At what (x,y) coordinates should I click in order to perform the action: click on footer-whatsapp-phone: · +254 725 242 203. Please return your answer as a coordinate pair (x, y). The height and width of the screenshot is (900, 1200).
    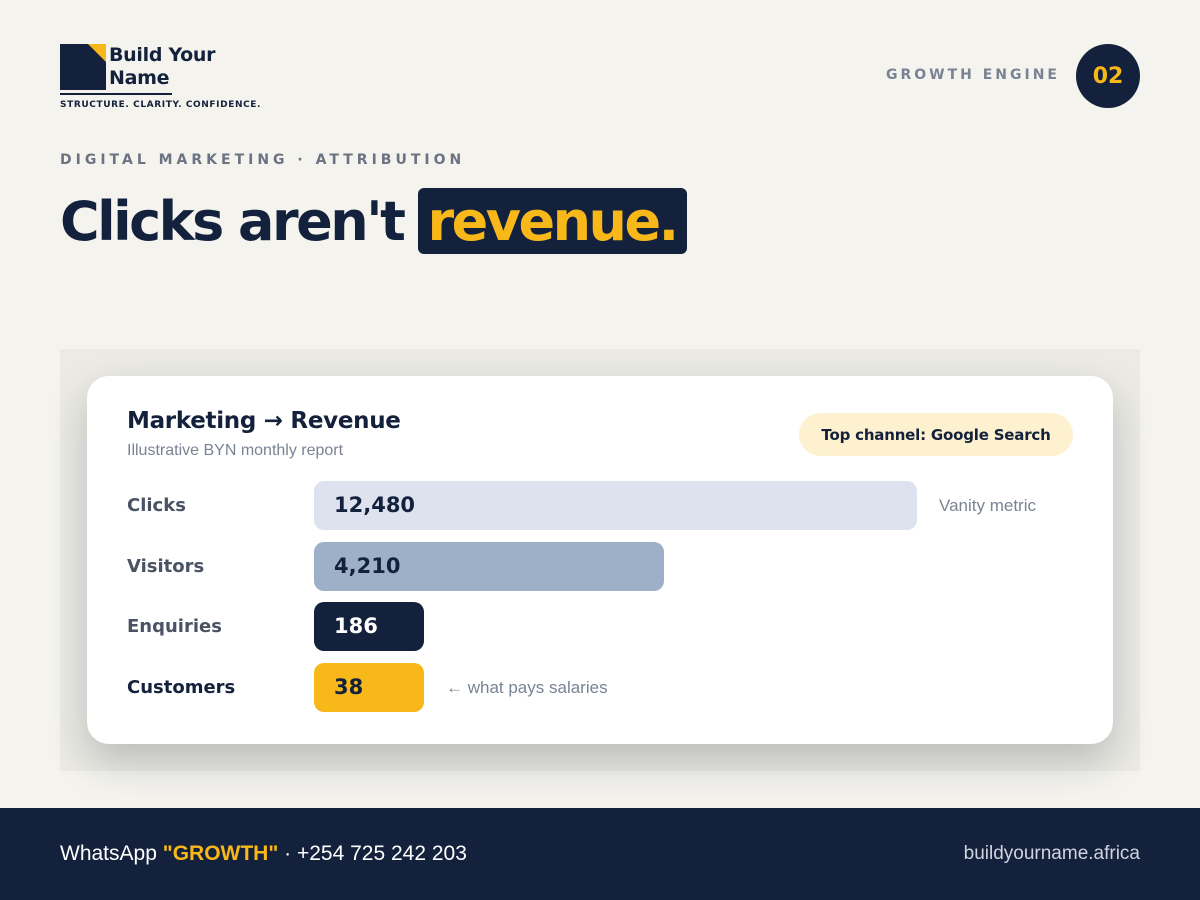
    Looking at the image, I should click on (375, 853).